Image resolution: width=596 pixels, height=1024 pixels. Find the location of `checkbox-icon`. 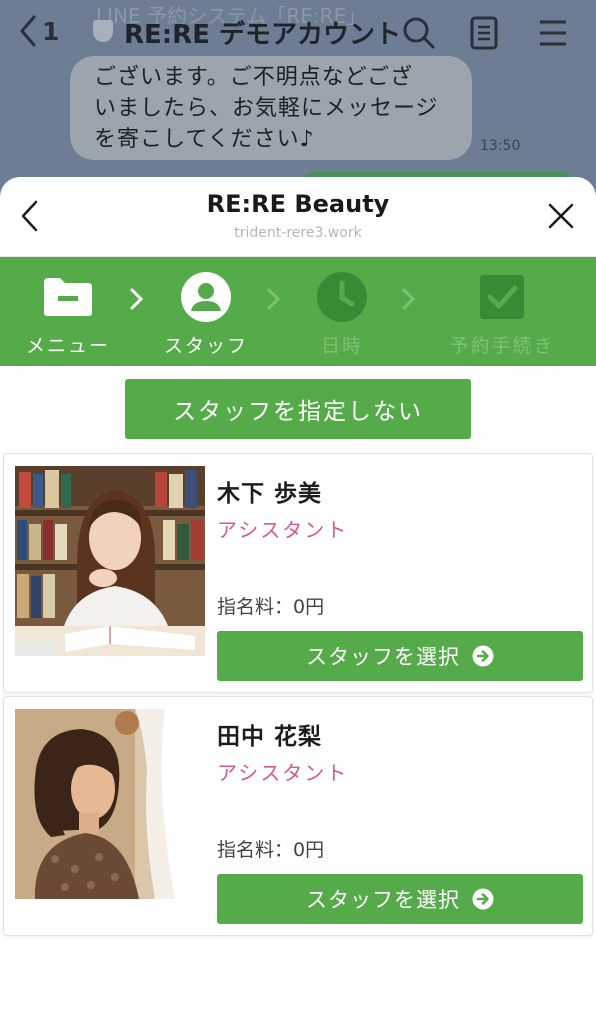

checkbox-icon is located at coordinates (502, 297).